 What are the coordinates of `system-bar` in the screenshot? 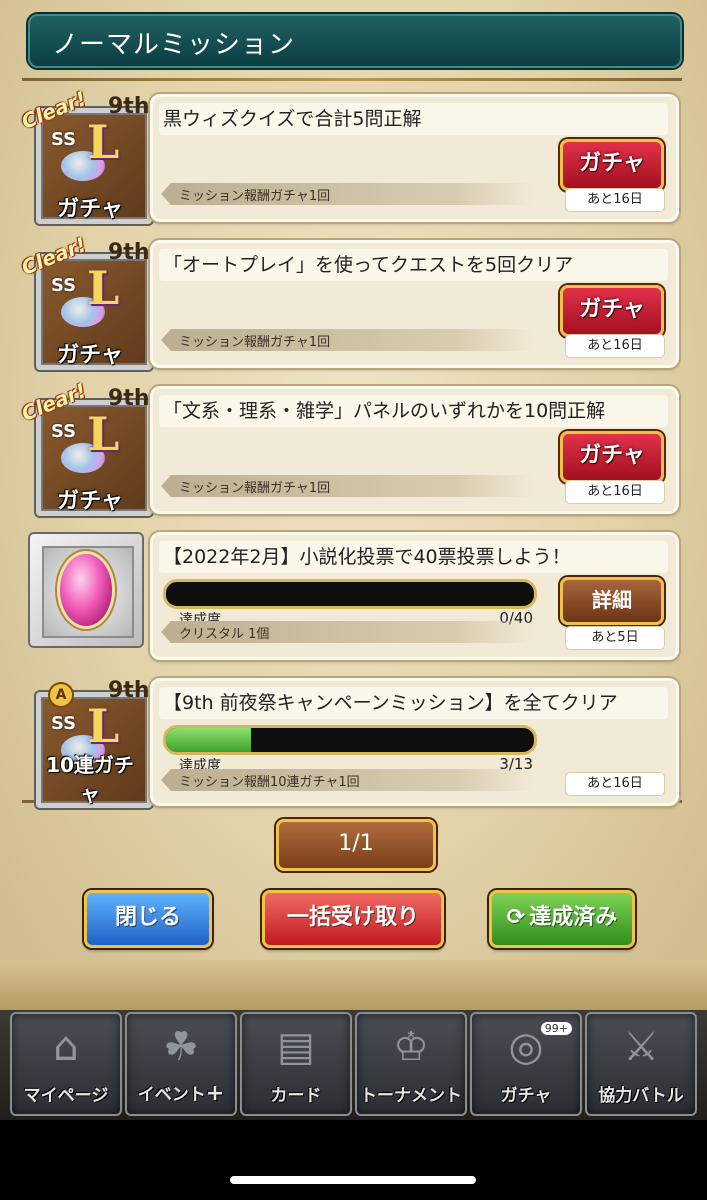 It's located at (353, 1160).